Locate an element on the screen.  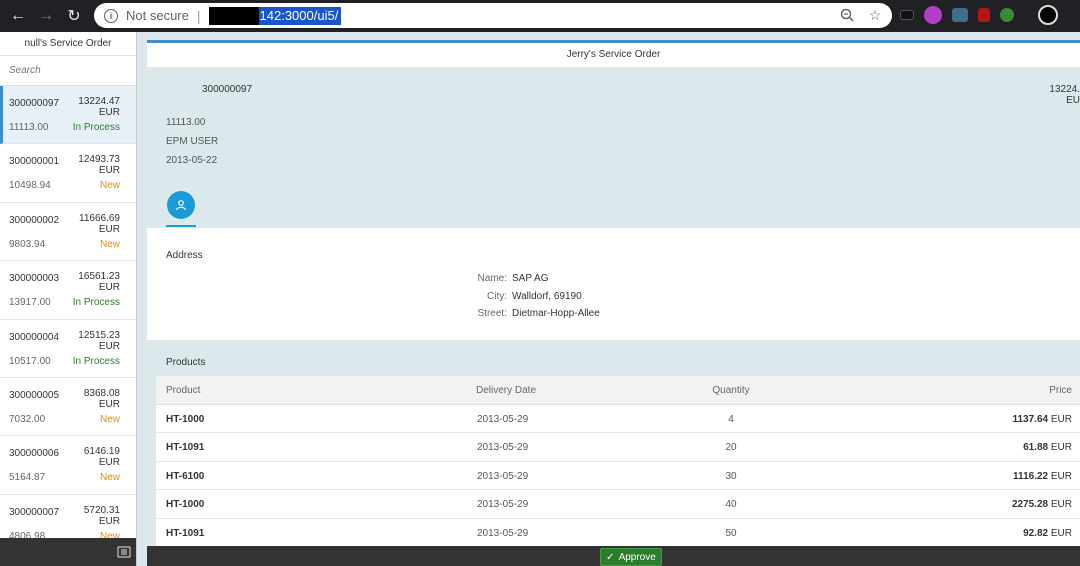
cell-product: HT-1000 is located at coordinates (185, 505).